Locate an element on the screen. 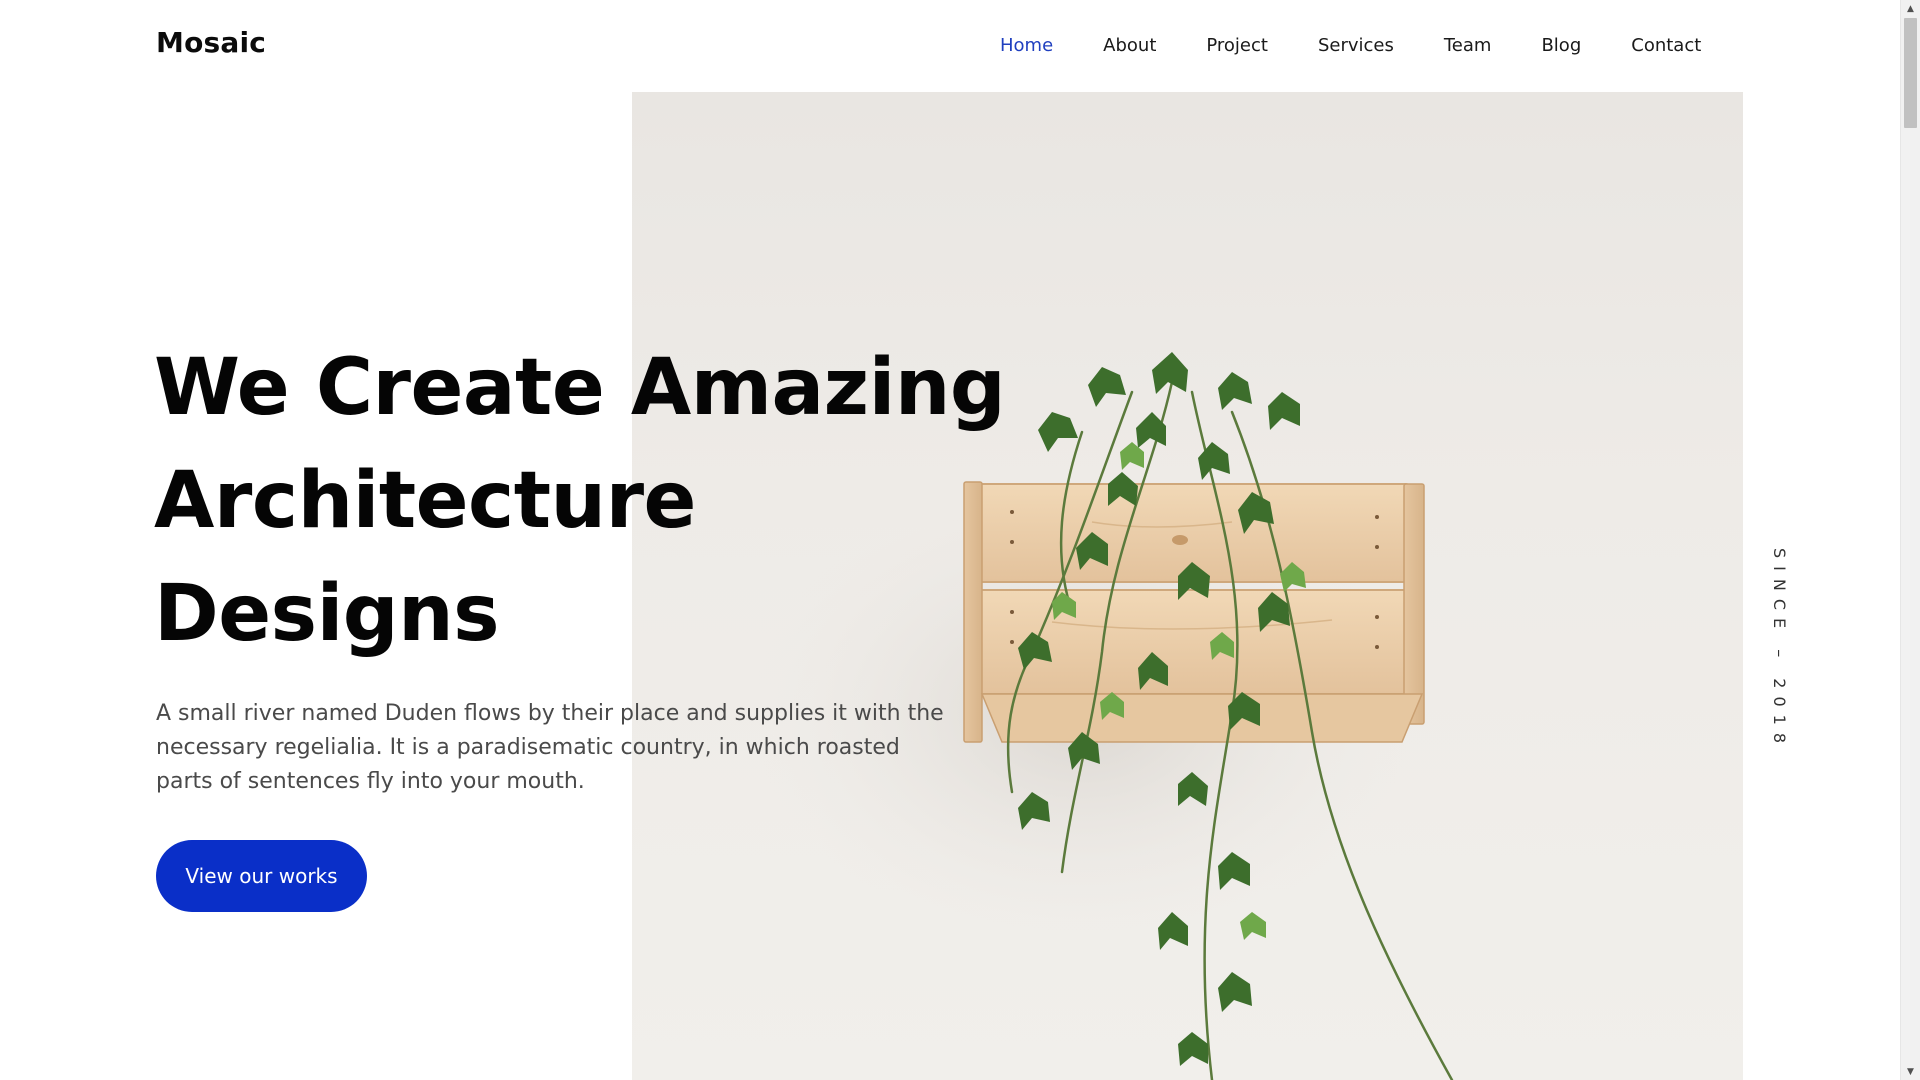  brand-logo: Mosaic is located at coordinates (211, 42).